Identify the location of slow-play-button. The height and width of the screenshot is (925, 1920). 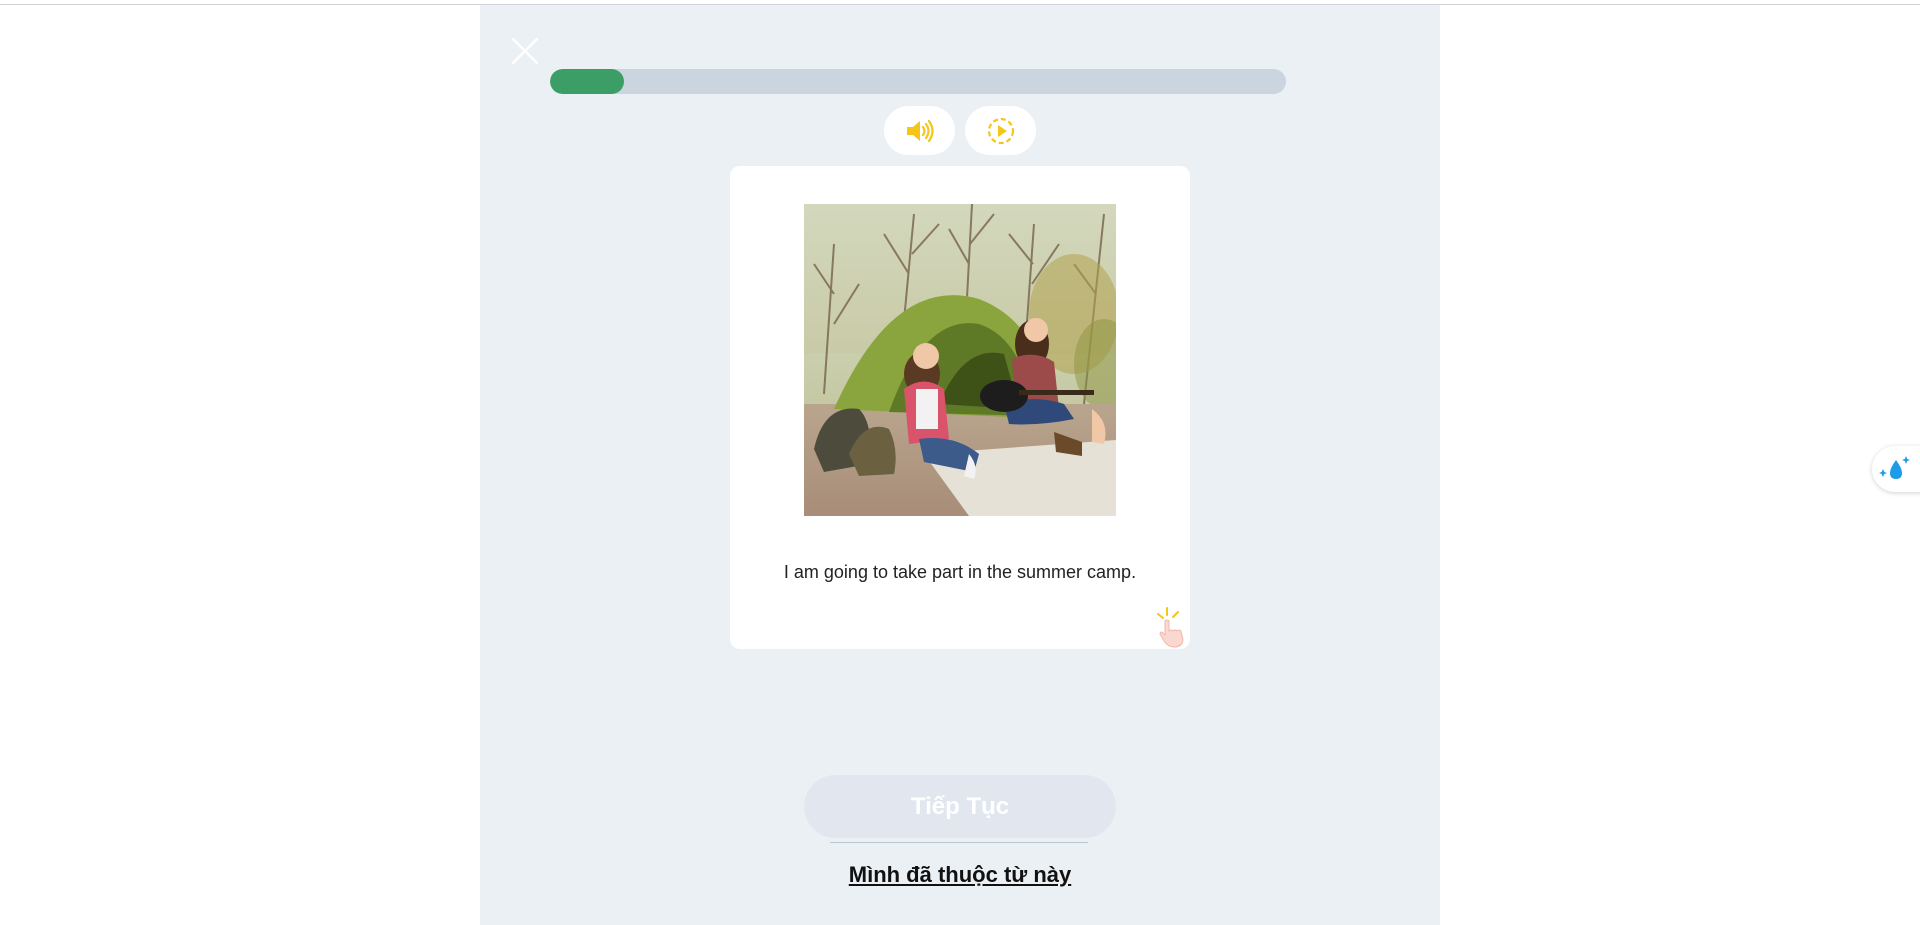
(1000, 130).